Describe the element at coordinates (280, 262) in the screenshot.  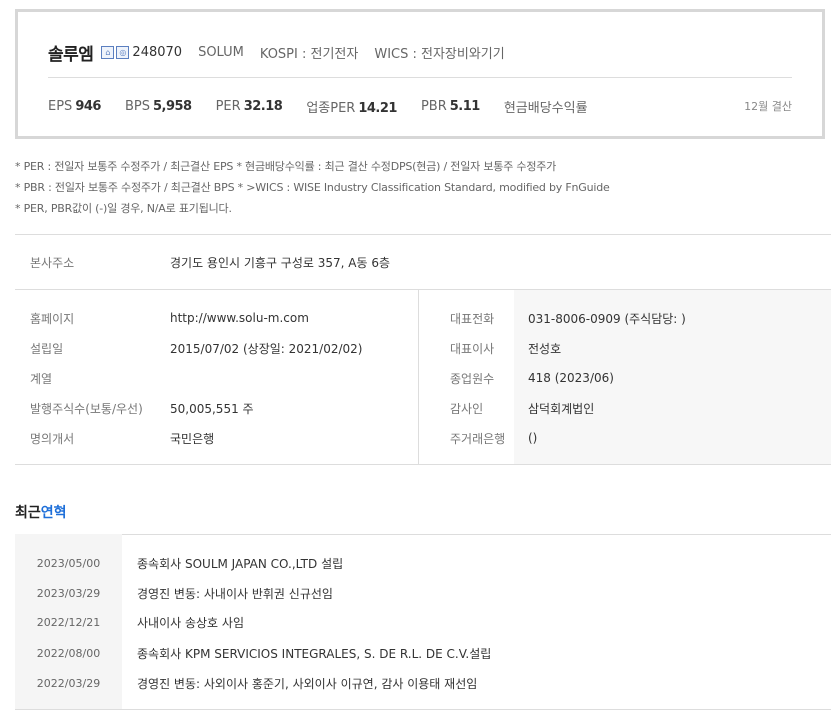
I see `address-value: 경기도 용인시 기흥구 구성로 357, A동 6층` at that location.